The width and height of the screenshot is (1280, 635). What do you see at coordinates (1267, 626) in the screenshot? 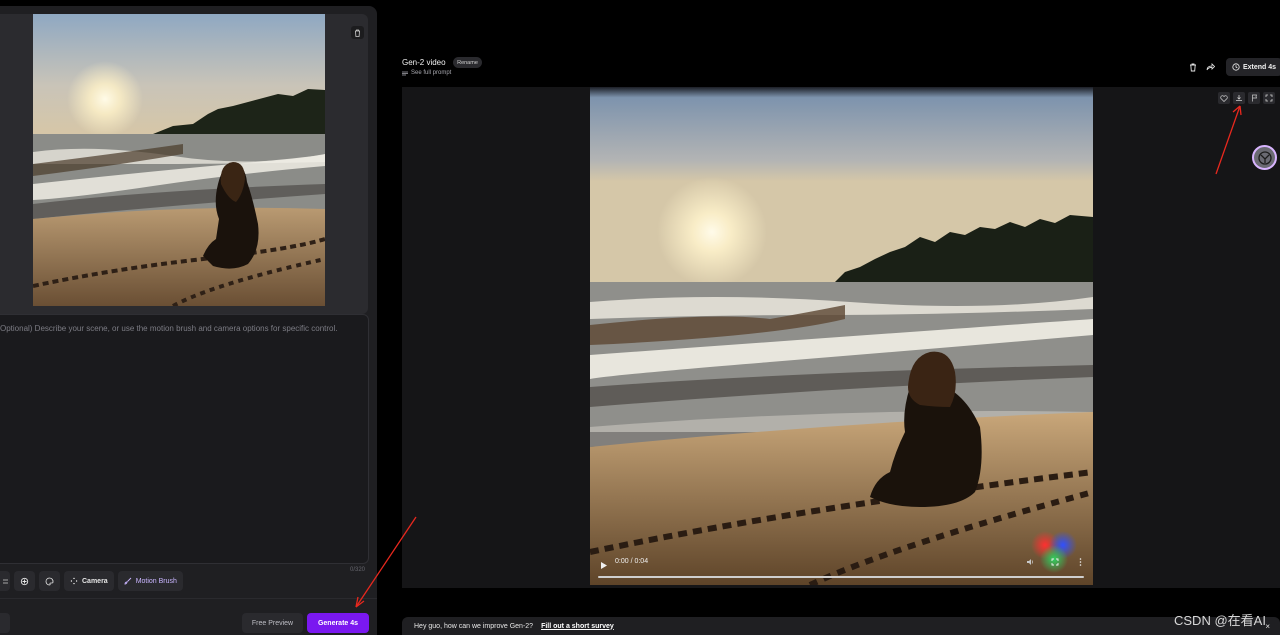
I see `close-icon: ×` at bounding box center [1267, 626].